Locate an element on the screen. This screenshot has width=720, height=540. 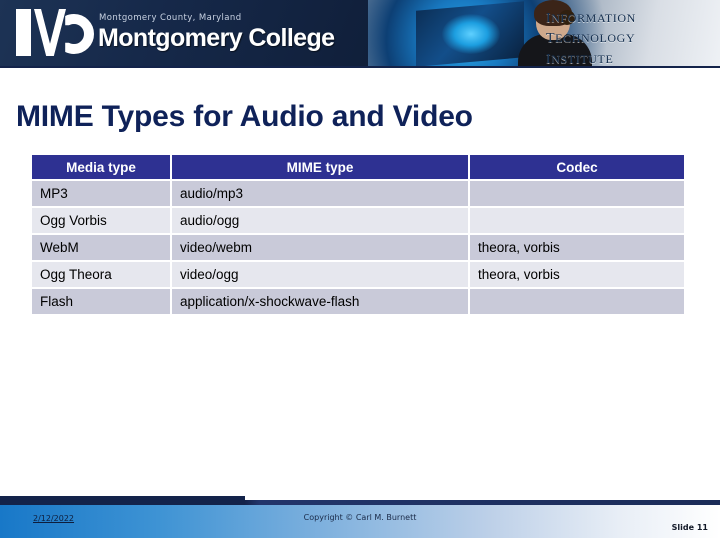
screen-glow-shape is located at coordinates (471, 34).